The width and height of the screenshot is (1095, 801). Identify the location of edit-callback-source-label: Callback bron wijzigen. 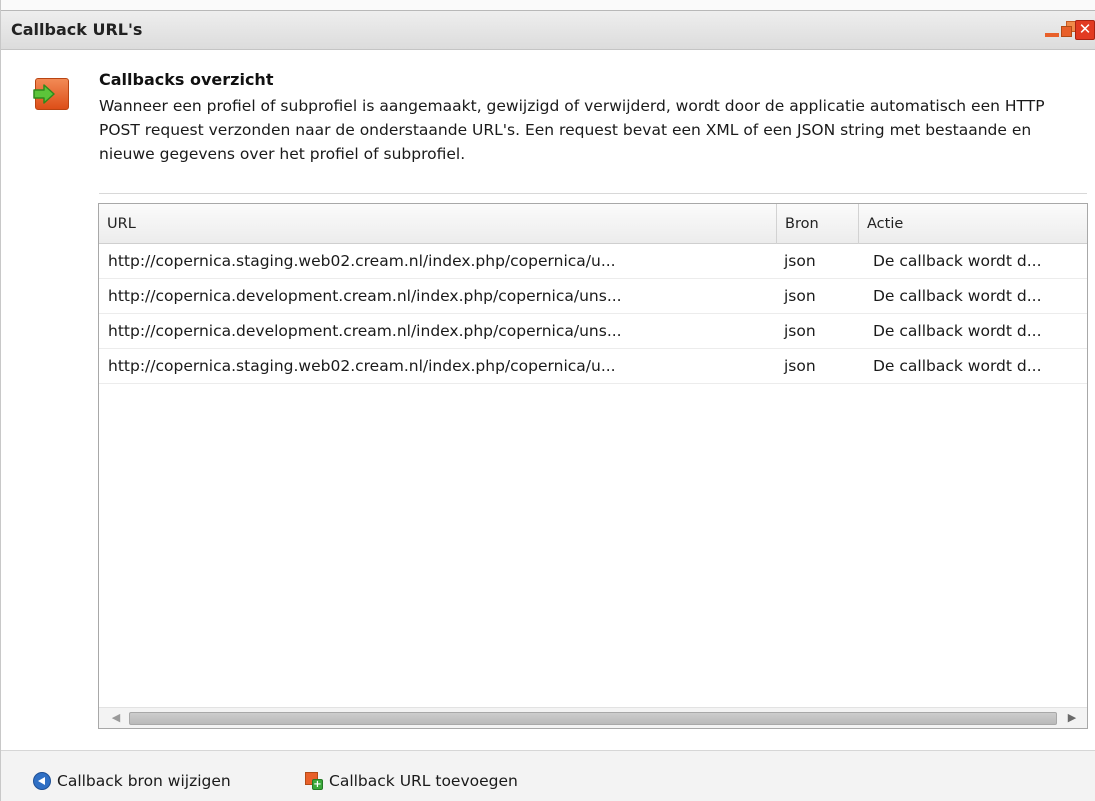
(144, 781).